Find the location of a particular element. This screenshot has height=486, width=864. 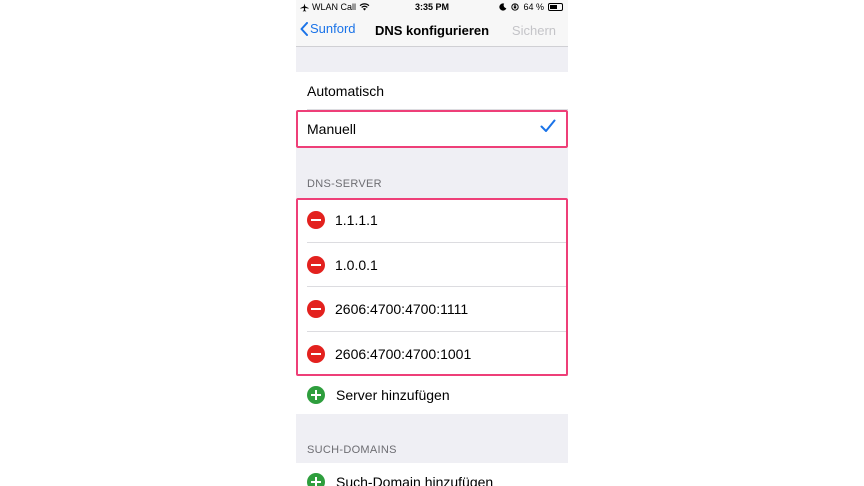

mode-option-manual: Manuell is located at coordinates (432, 129).